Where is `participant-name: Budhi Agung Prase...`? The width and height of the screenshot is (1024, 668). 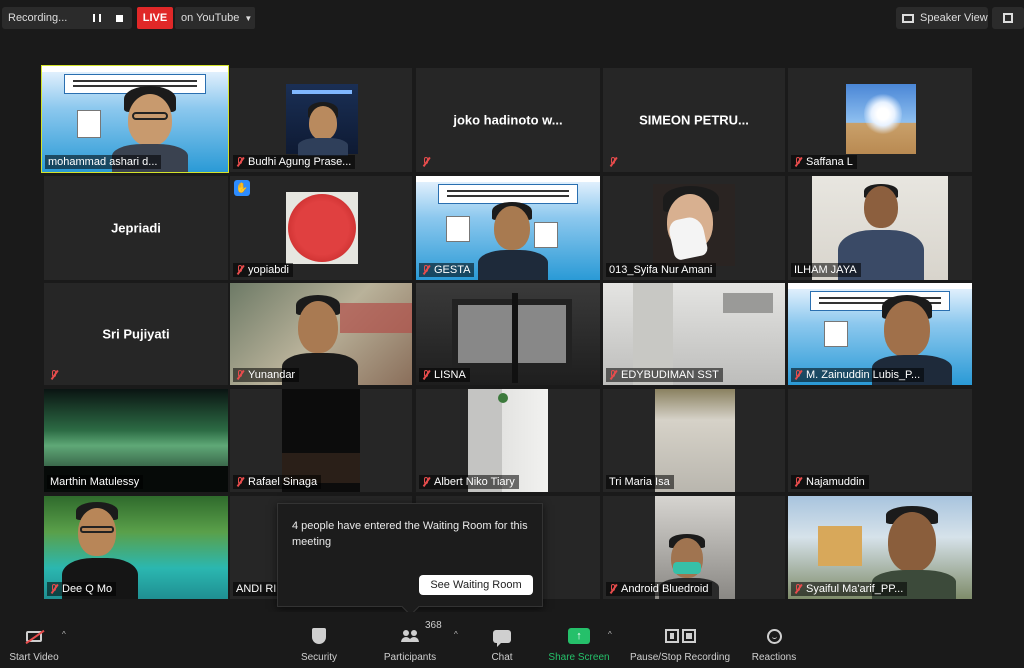
participant-name: Budhi Agung Prase... is located at coordinates (294, 162).